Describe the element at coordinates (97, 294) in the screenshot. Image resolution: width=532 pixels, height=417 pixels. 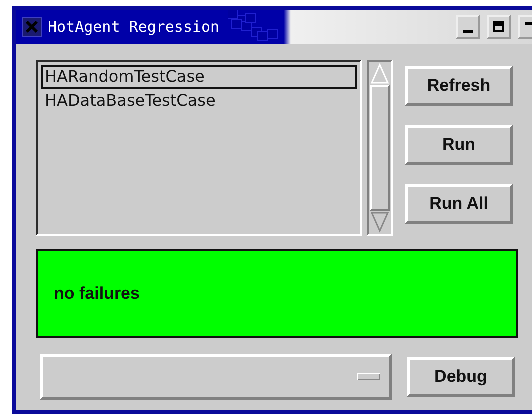
I see `status-message: no failures` at that location.